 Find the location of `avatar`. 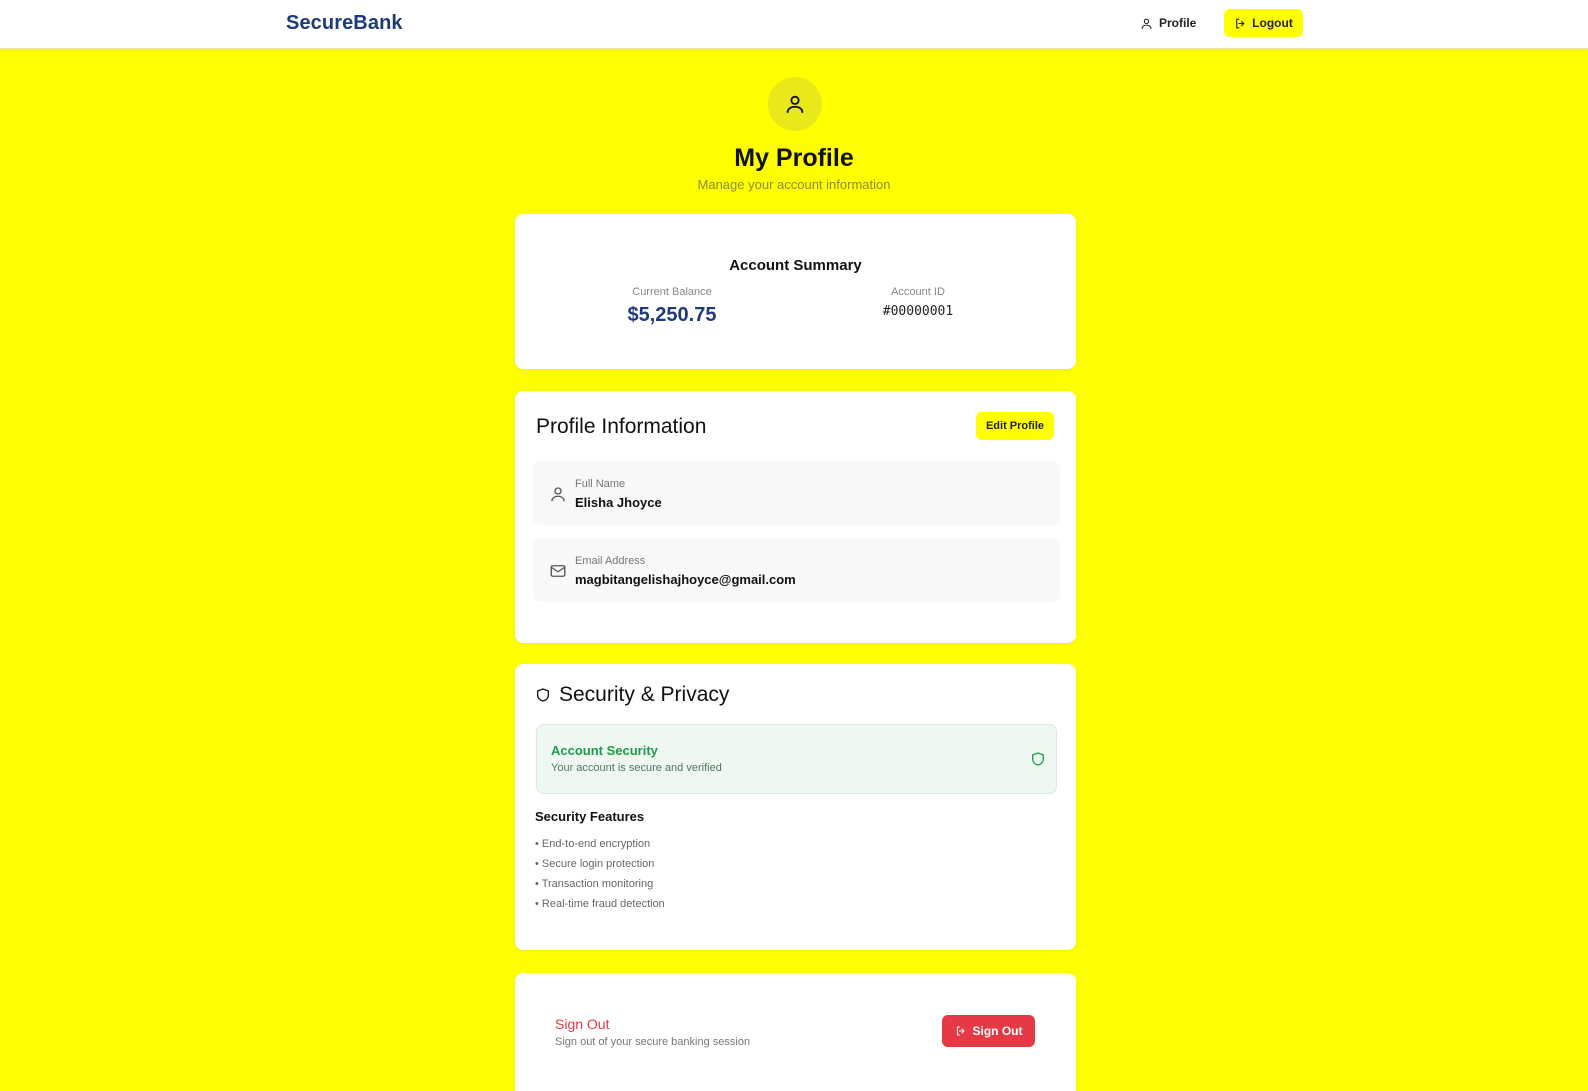

avatar is located at coordinates (795, 104).